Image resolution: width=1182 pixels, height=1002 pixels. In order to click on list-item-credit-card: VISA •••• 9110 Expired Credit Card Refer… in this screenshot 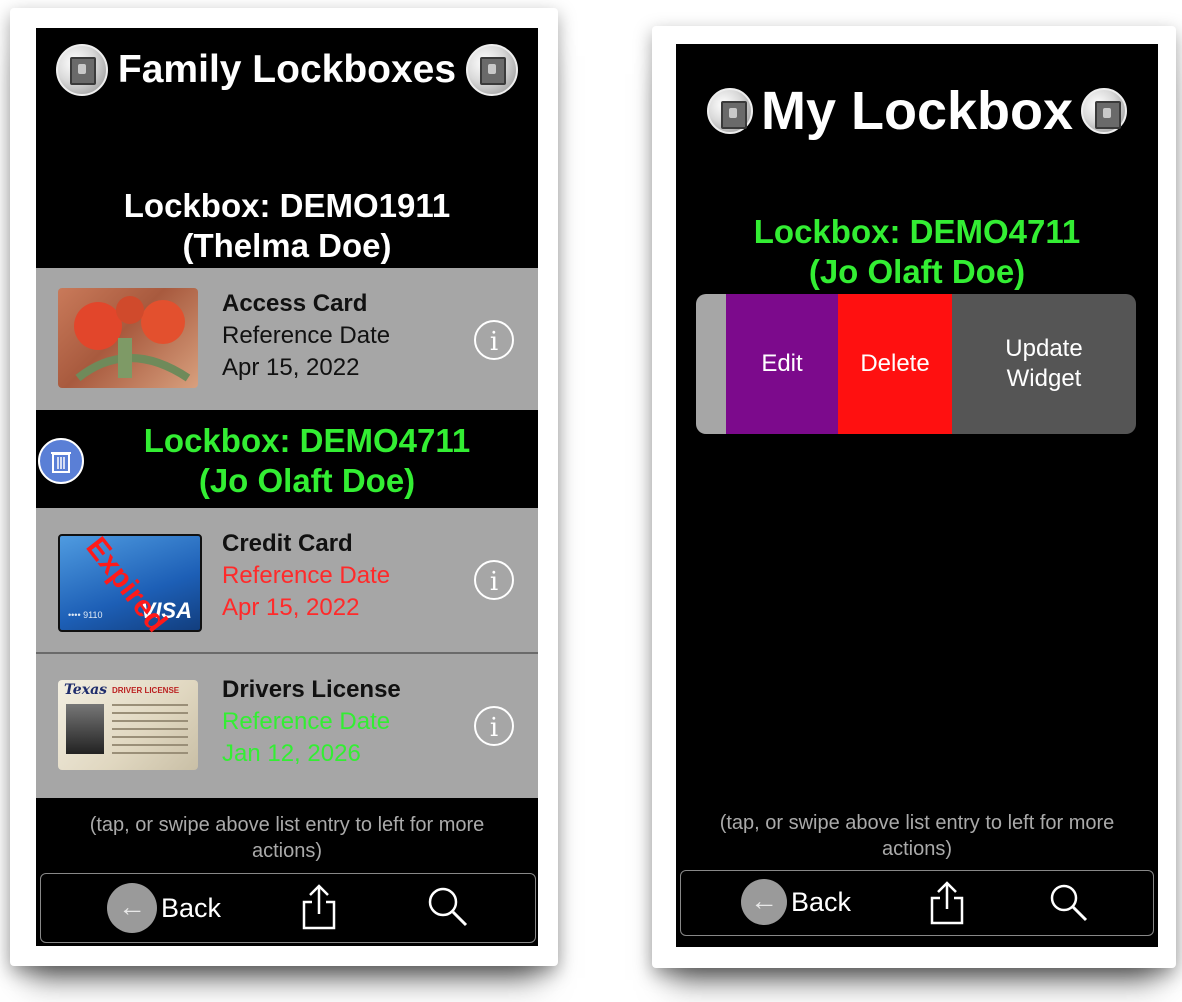, I will do `click(287, 581)`.